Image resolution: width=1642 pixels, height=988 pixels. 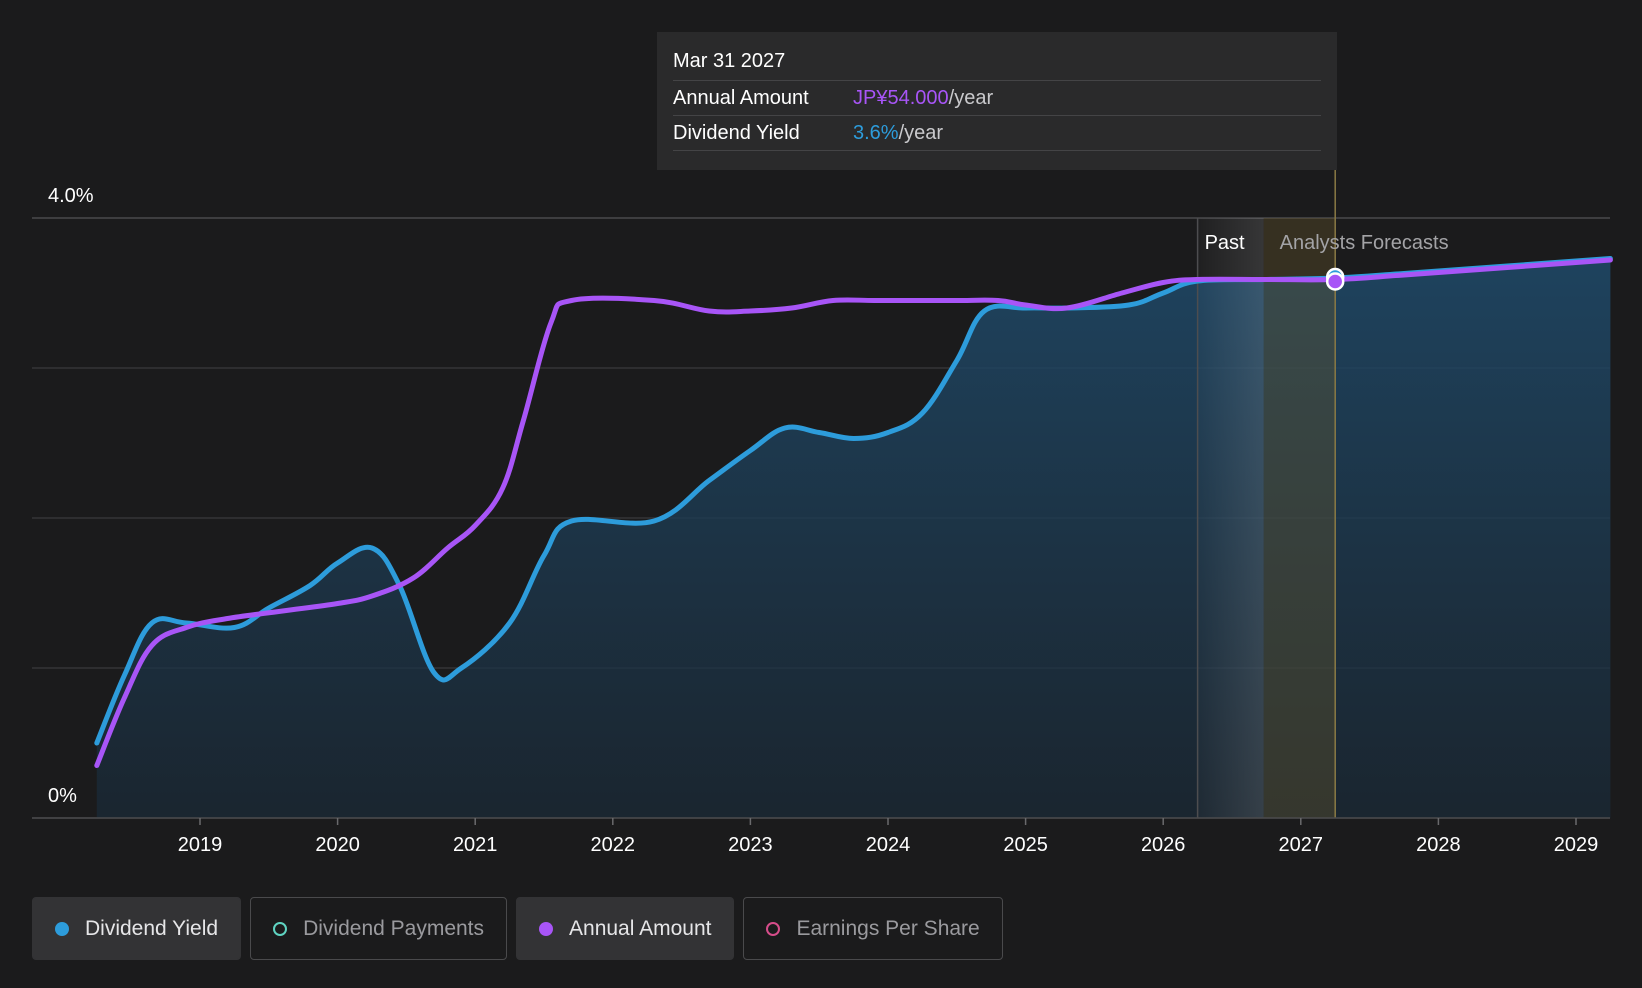 I want to click on y-tick-label: 0%, so click(x=62, y=796).